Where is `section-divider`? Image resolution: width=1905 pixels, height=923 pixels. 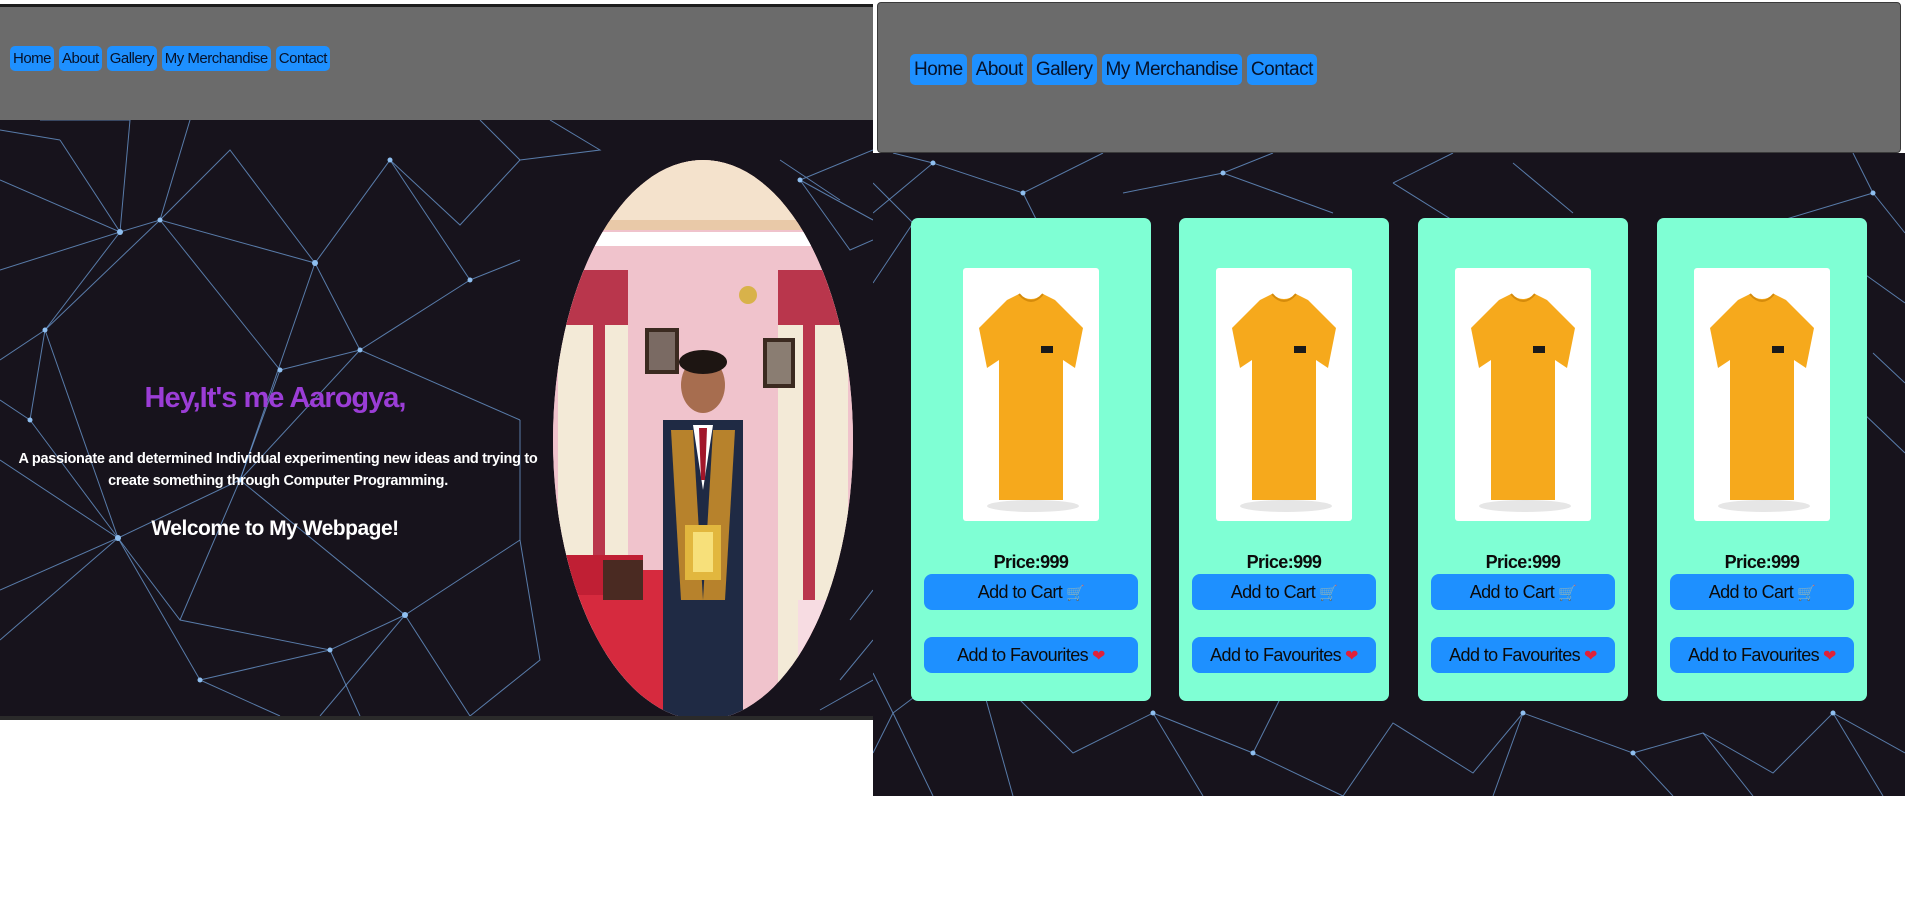 section-divider is located at coordinates (436, 718).